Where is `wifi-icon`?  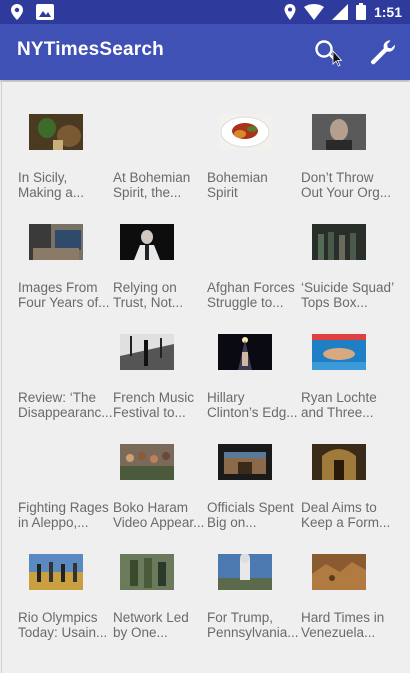
wifi-icon is located at coordinates (313, 11).